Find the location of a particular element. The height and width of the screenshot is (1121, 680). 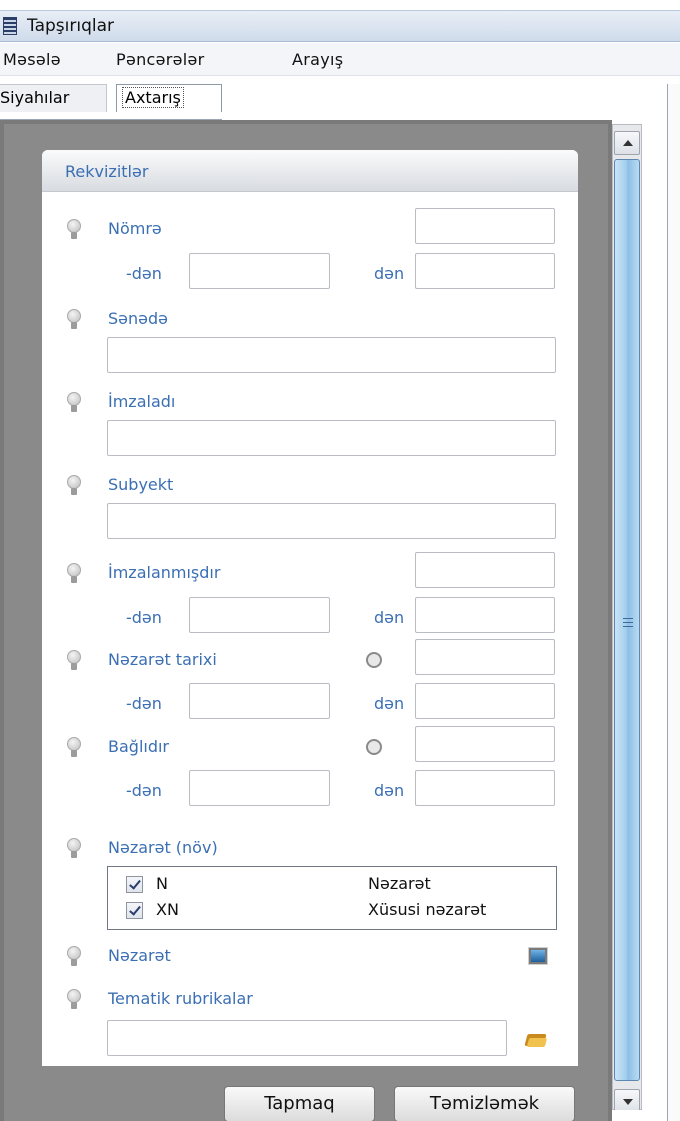

closed-from-label: -dən is located at coordinates (144, 790).